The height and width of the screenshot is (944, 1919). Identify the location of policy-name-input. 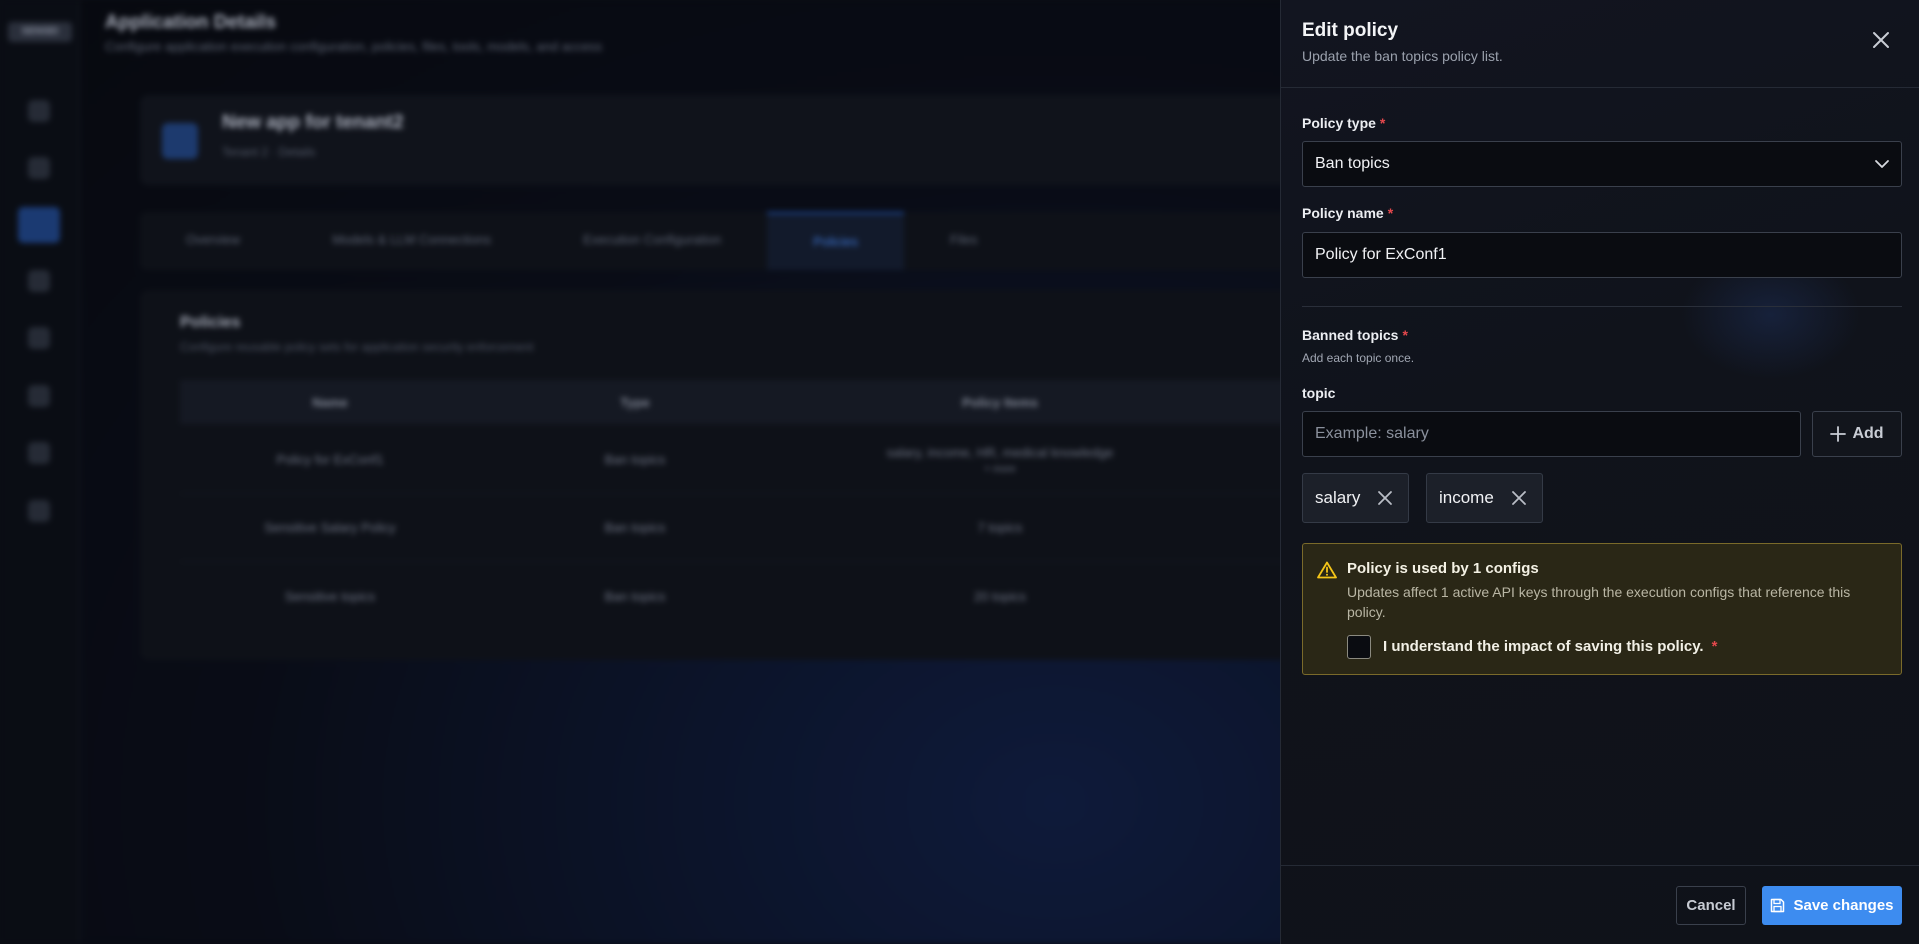
(1602, 255).